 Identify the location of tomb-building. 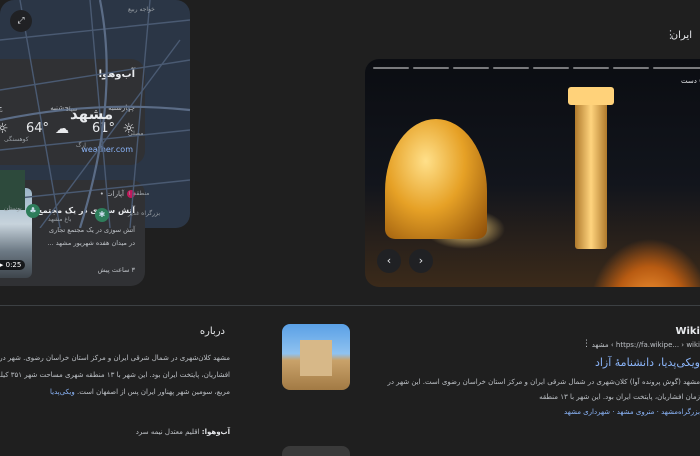
(316, 358).